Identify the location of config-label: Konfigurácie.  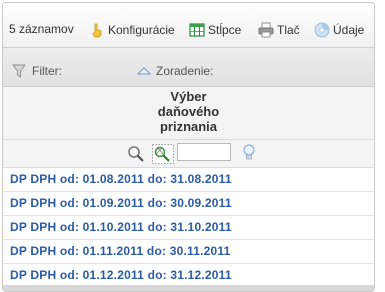
(141, 30).